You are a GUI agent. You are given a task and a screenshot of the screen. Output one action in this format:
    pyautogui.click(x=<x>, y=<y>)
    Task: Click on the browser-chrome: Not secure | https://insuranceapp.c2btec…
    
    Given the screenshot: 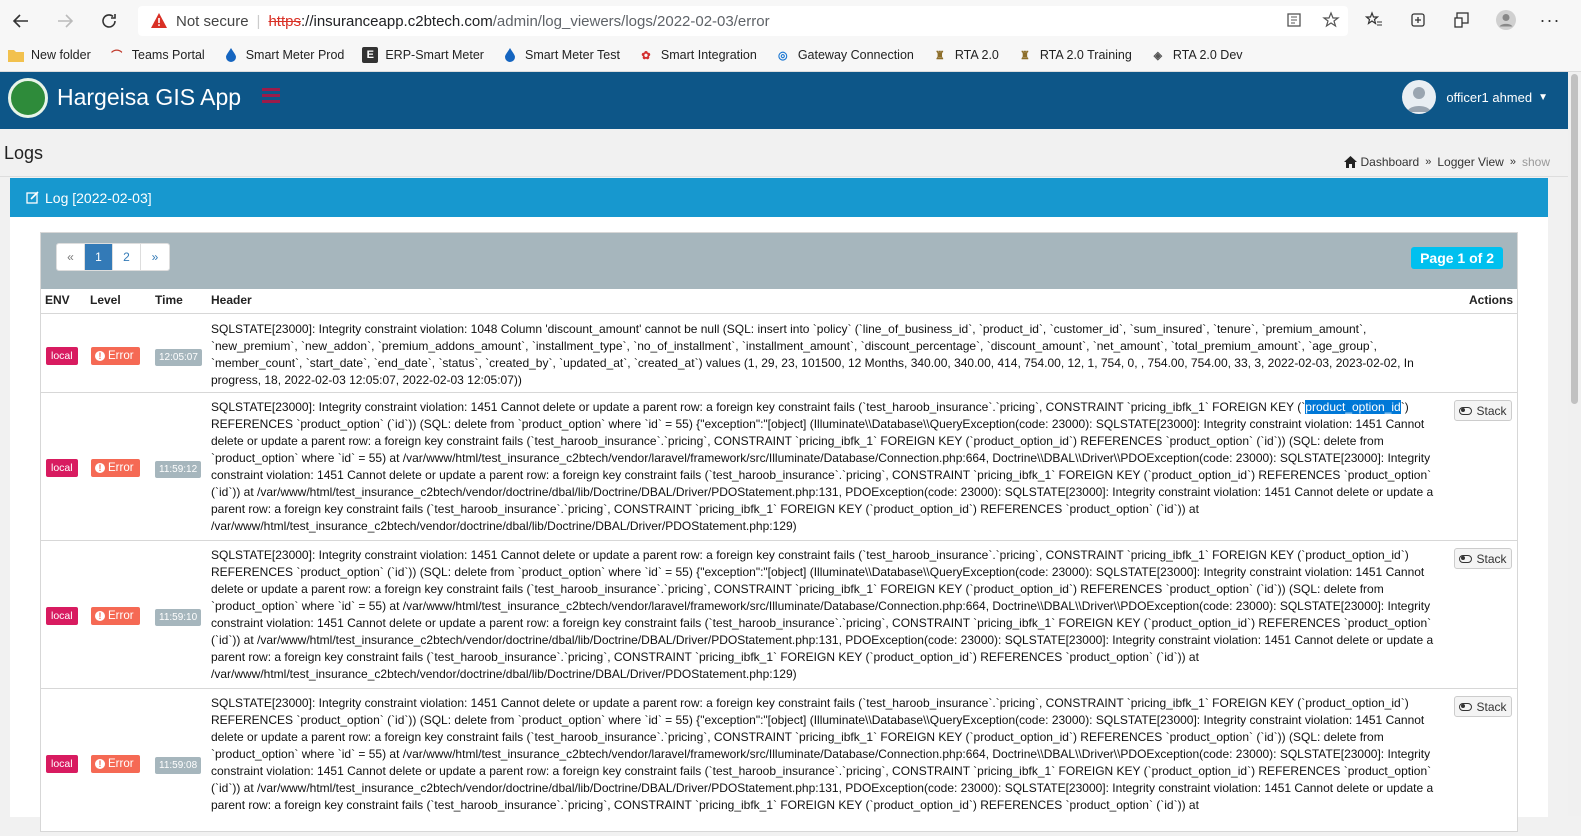 What is the action you would take?
    pyautogui.click(x=790, y=36)
    